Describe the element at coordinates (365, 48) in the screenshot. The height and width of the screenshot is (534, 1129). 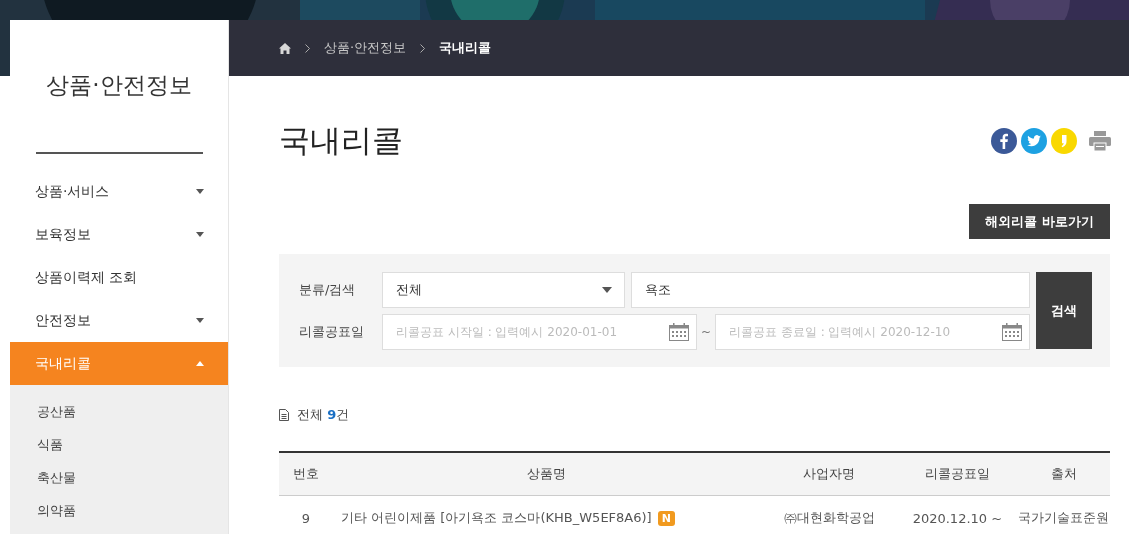
I see `breadcrumb-link: 상품·안전정보` at that location.